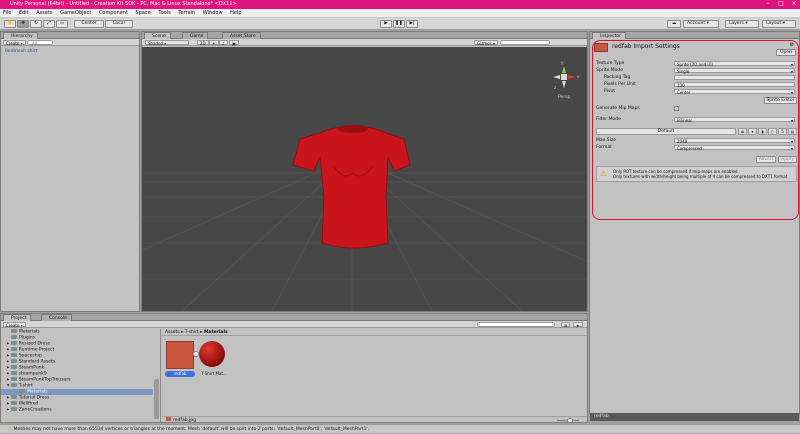 This screenshot has width=800, height=434. Describe the element at coordinates (37, 362) in the screenshot. I see `tree-item-label: Standard Assets` at that location.